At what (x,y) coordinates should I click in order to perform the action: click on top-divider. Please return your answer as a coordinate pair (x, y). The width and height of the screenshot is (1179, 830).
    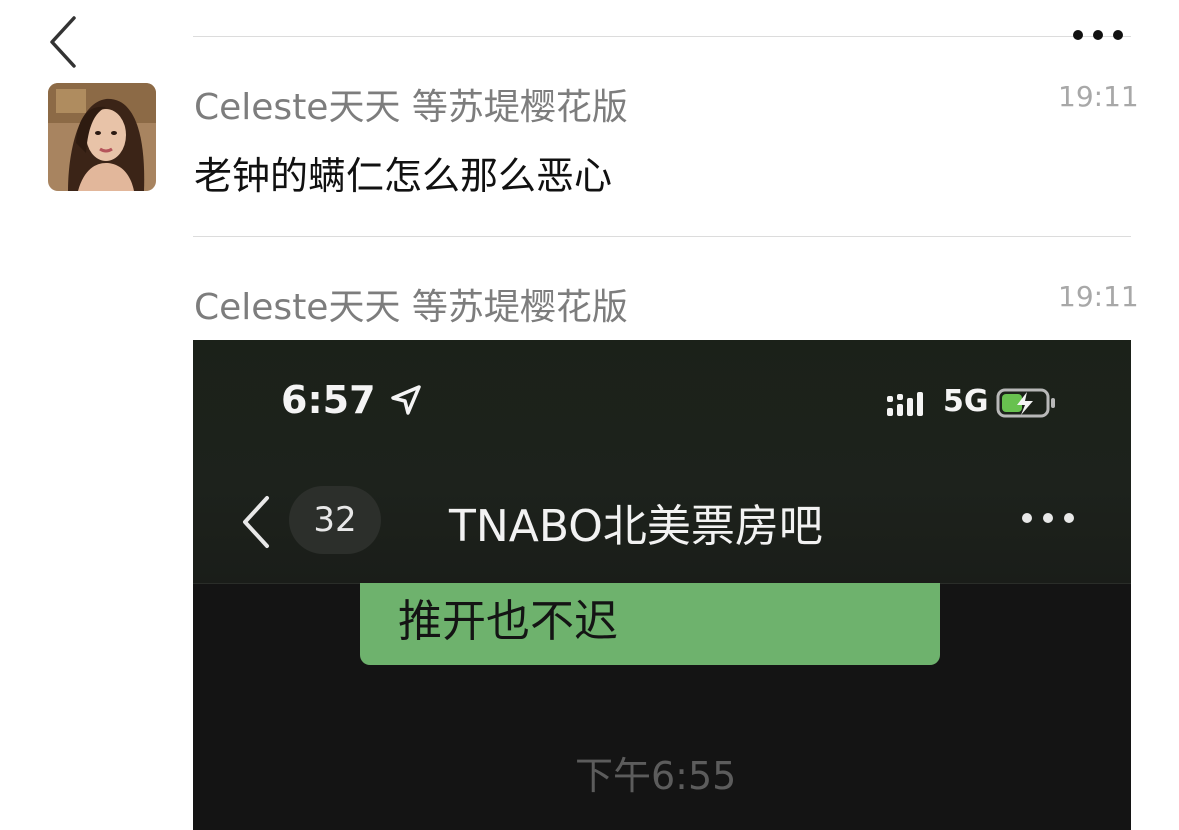
    Looking at the image, I should click on (662, 36).